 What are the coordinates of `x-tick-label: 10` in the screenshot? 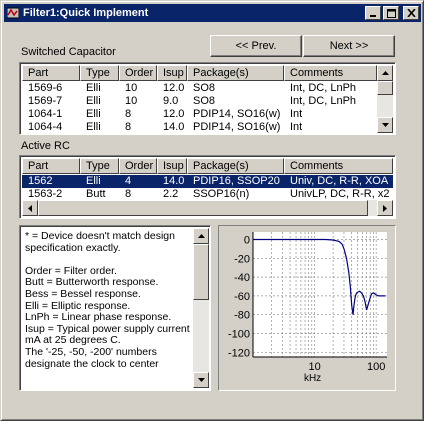 It's located at (314, 367).